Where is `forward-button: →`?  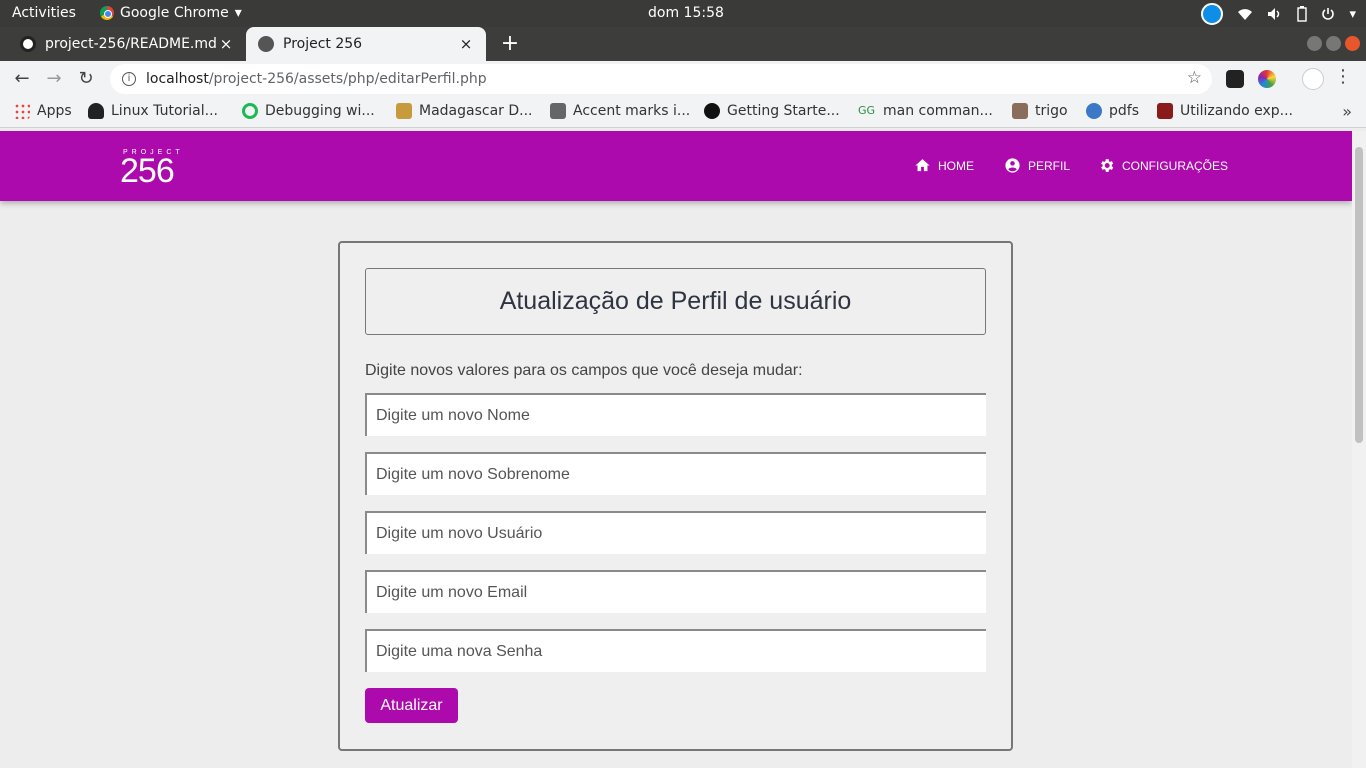
forward-button: → is located at coordinates (54, 79).